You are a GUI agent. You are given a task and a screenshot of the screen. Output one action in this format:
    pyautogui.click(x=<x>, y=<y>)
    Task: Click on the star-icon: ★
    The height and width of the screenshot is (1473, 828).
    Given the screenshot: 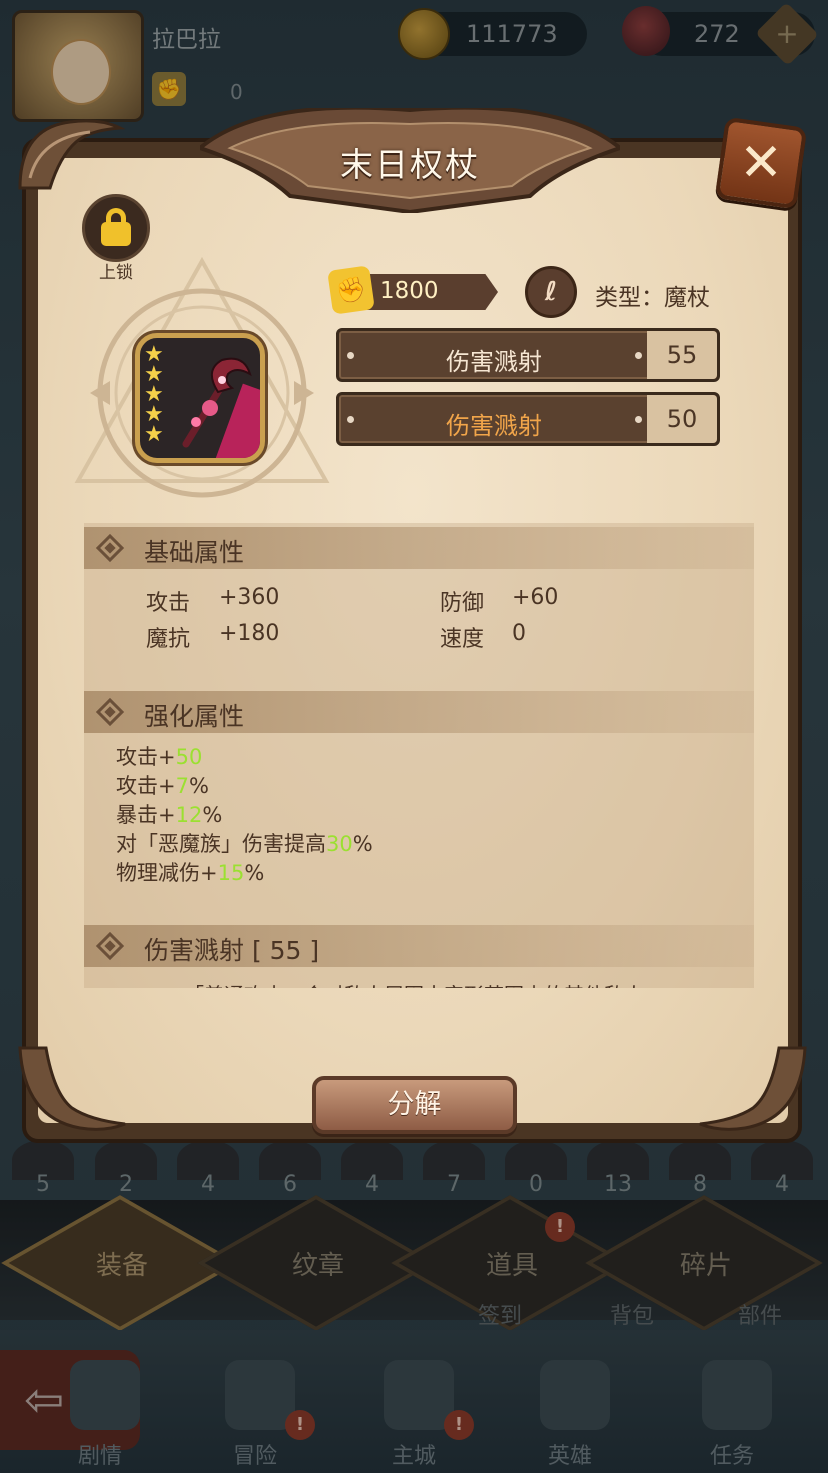 What is the action you would take?
    pyautogui.click(x=154, y=434)
    